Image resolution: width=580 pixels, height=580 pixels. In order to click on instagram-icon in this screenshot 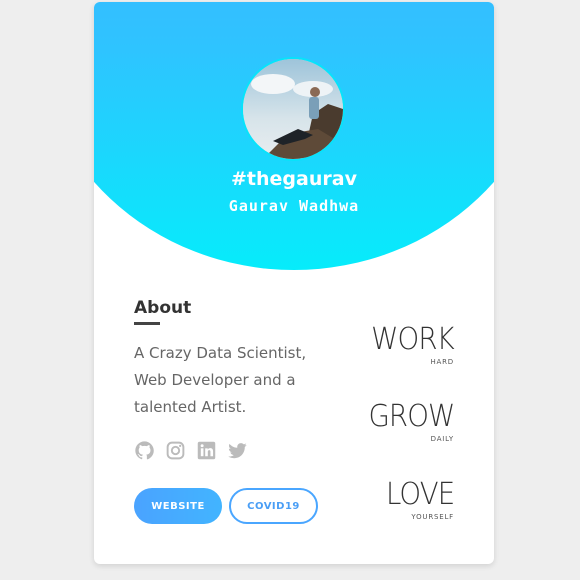, I will do `click(175, 450)`.